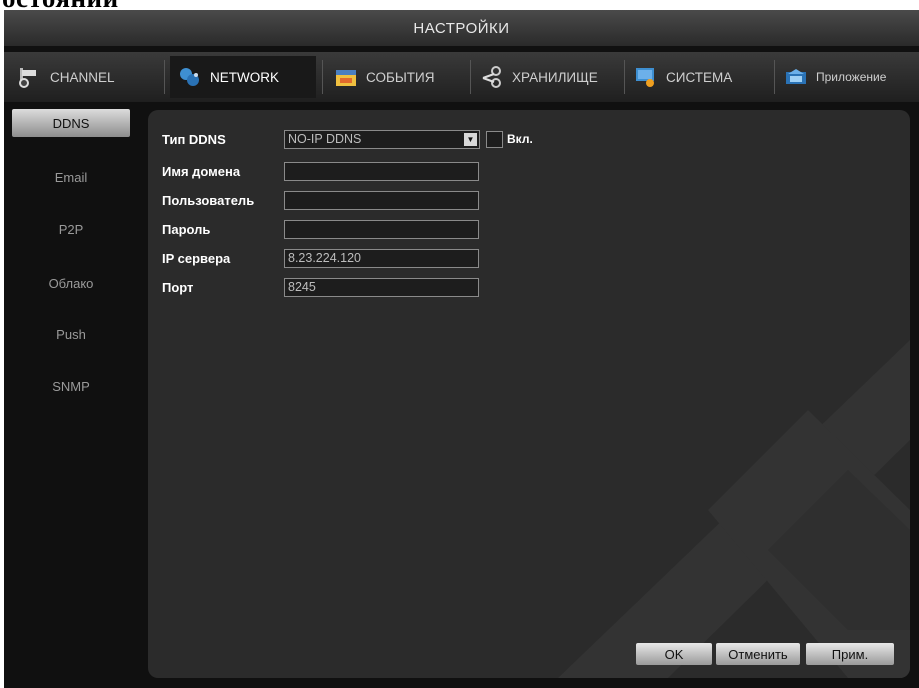  I want to click on apply-button-label: Прим., so click(850, 654).